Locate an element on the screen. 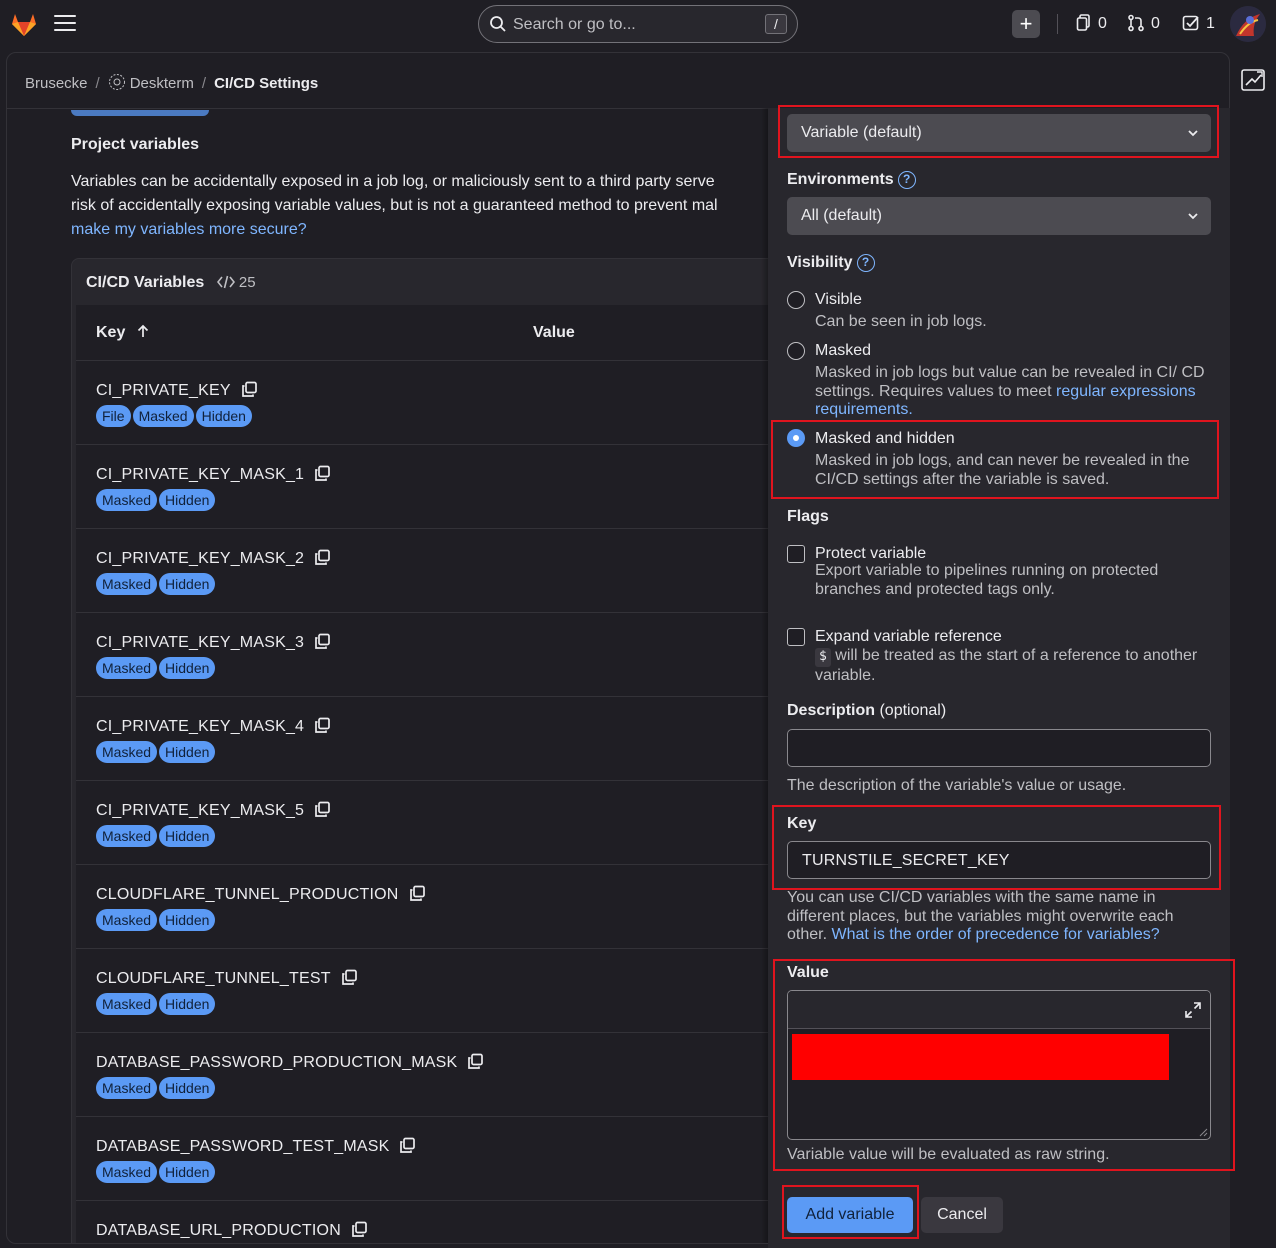  variable-key-text: CI_PRIVATE_KEY is located at coordinates (163, 390).